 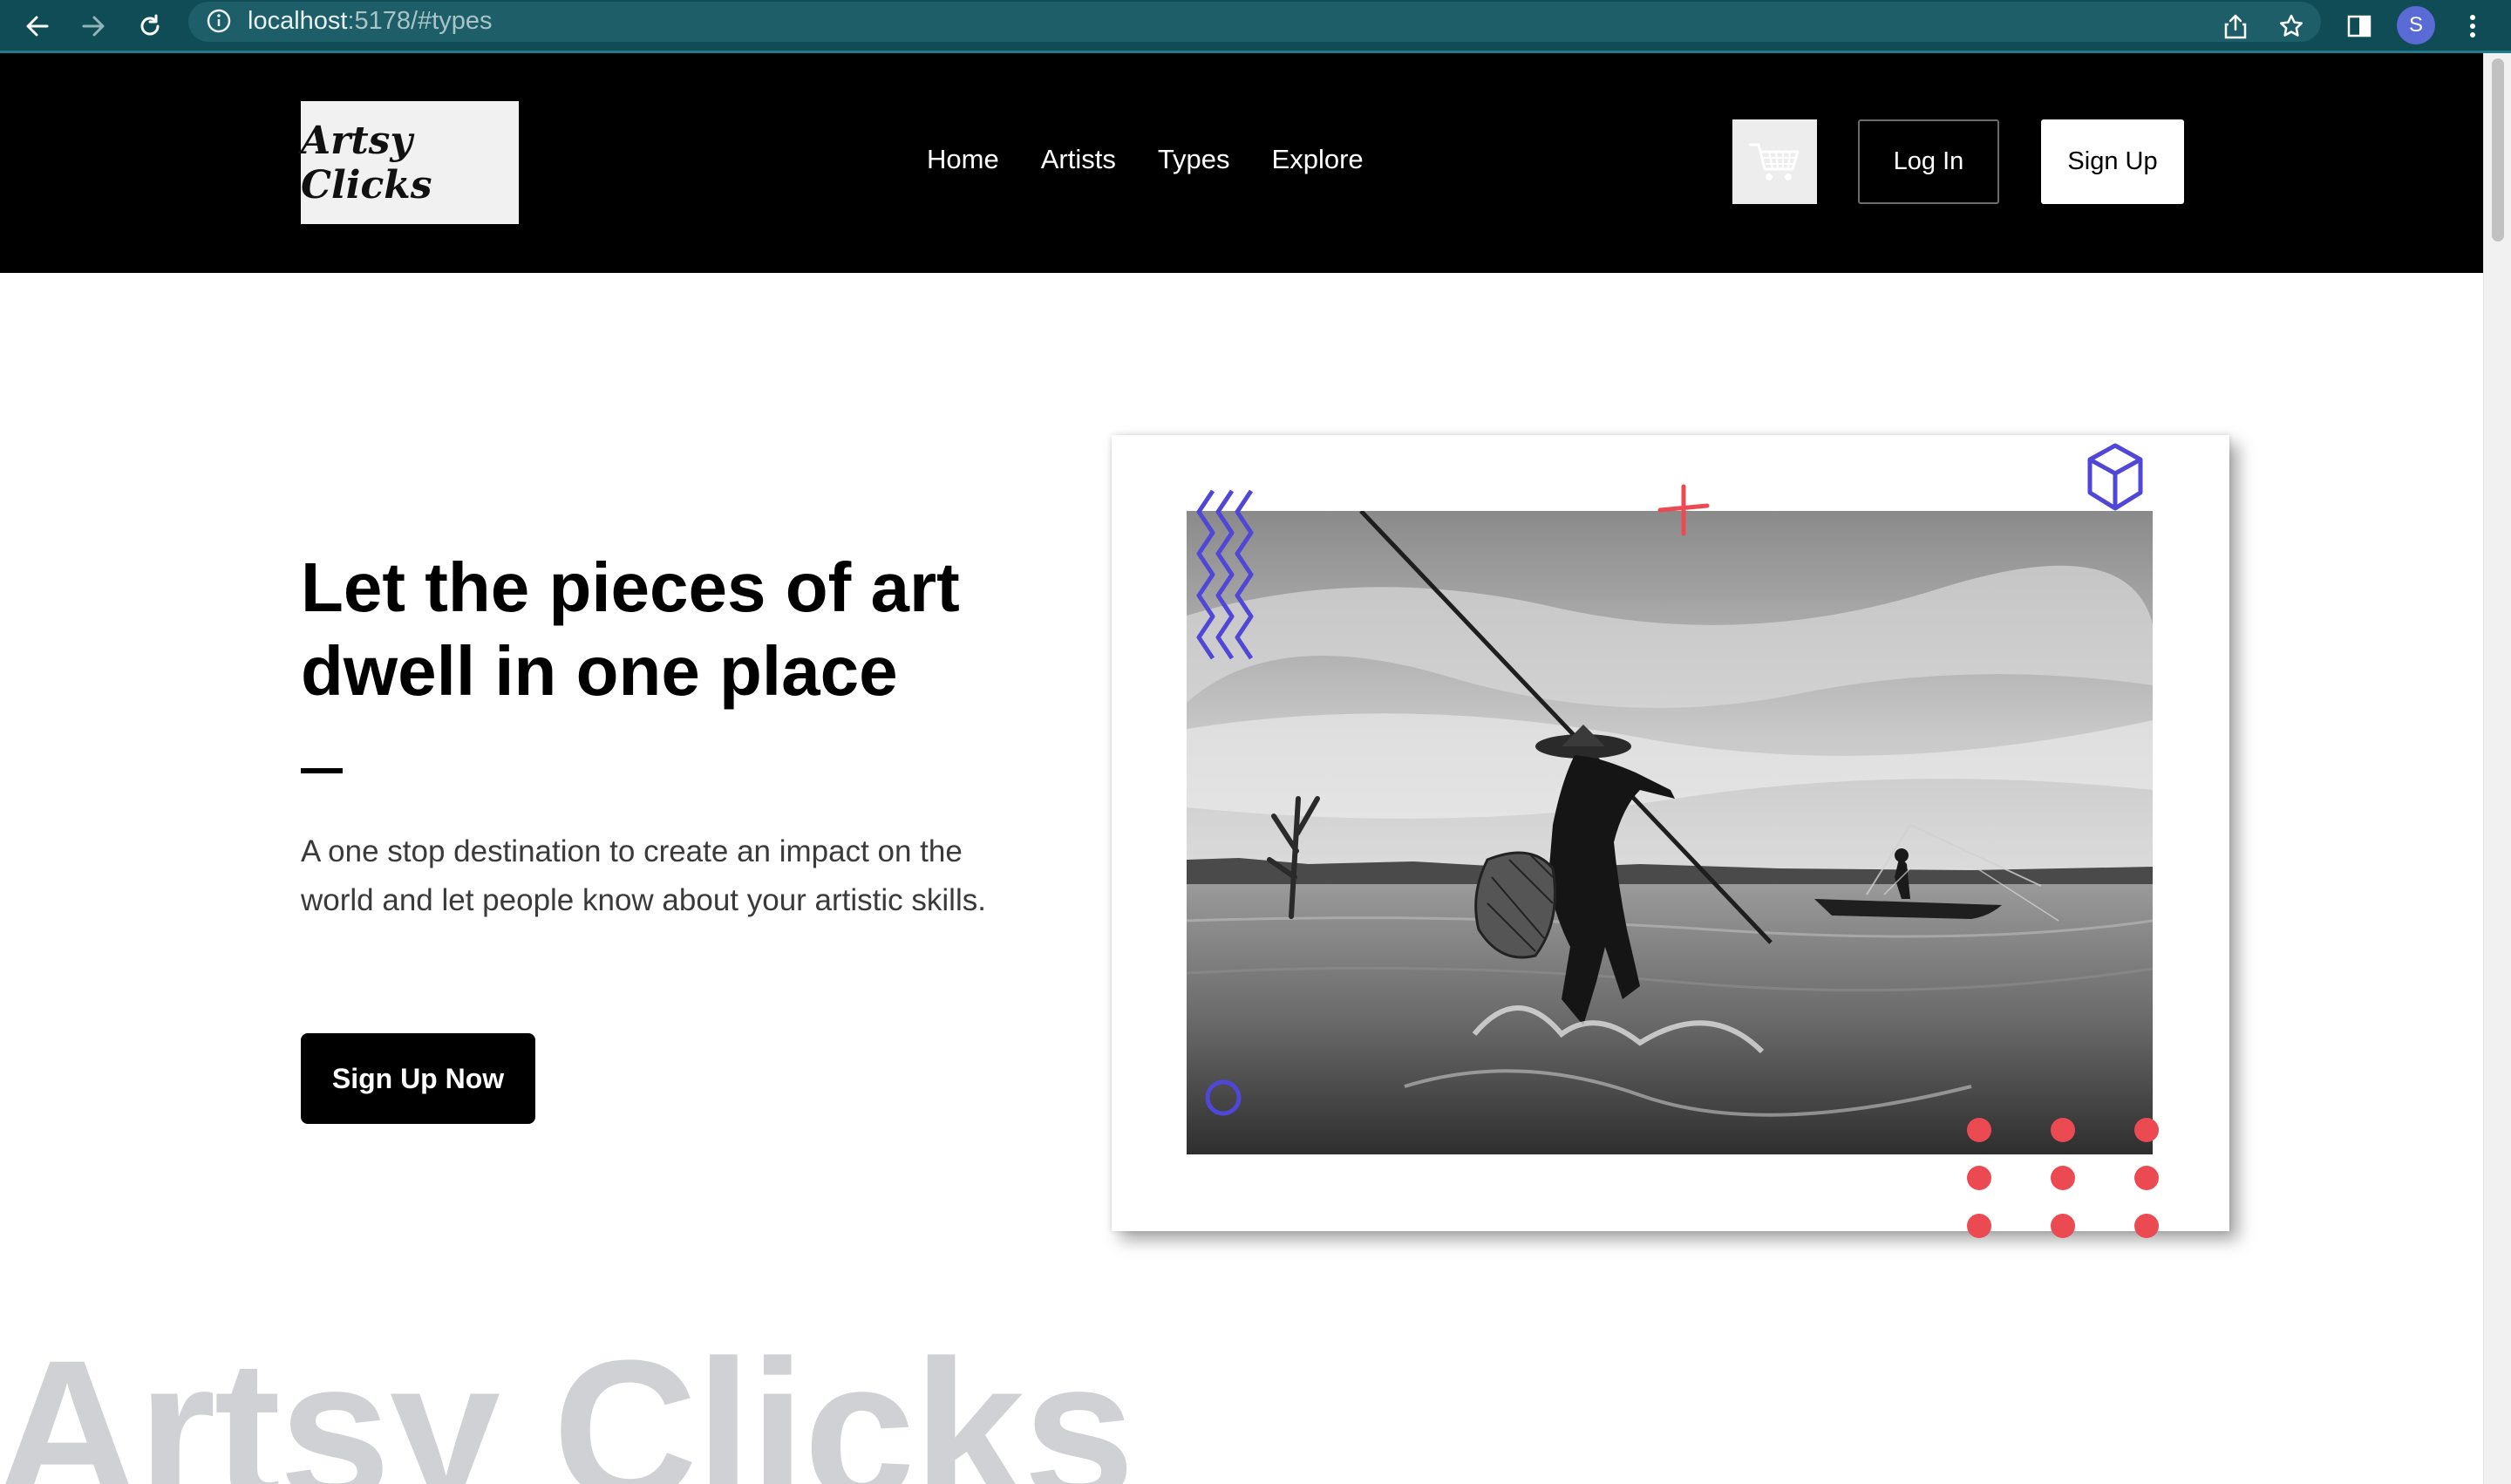 I want to click on dot-grid-decoration, so click(x=2063, y=1178).